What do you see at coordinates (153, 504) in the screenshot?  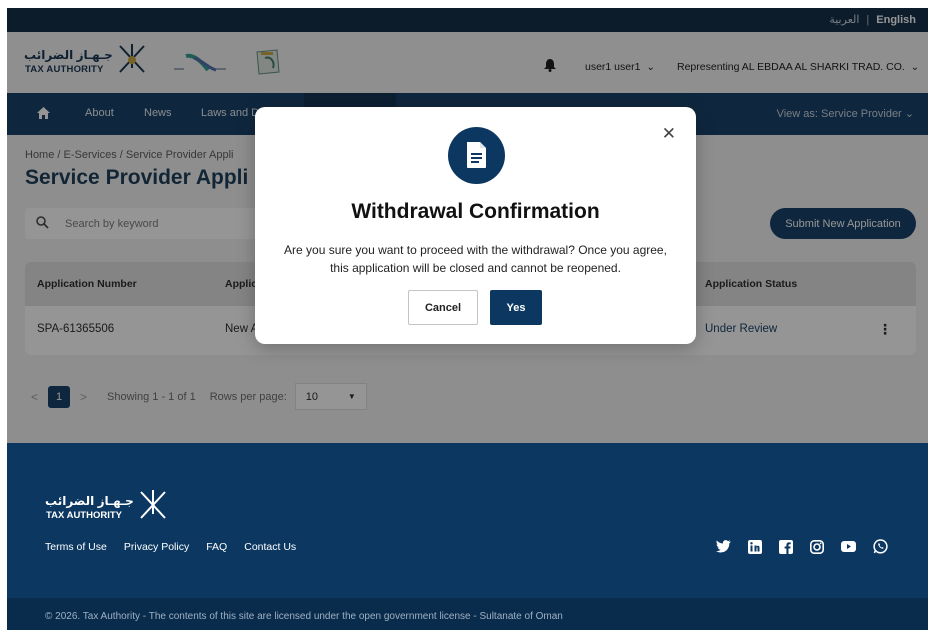 I see `emblem-icon` at bounding box center [153, 504].